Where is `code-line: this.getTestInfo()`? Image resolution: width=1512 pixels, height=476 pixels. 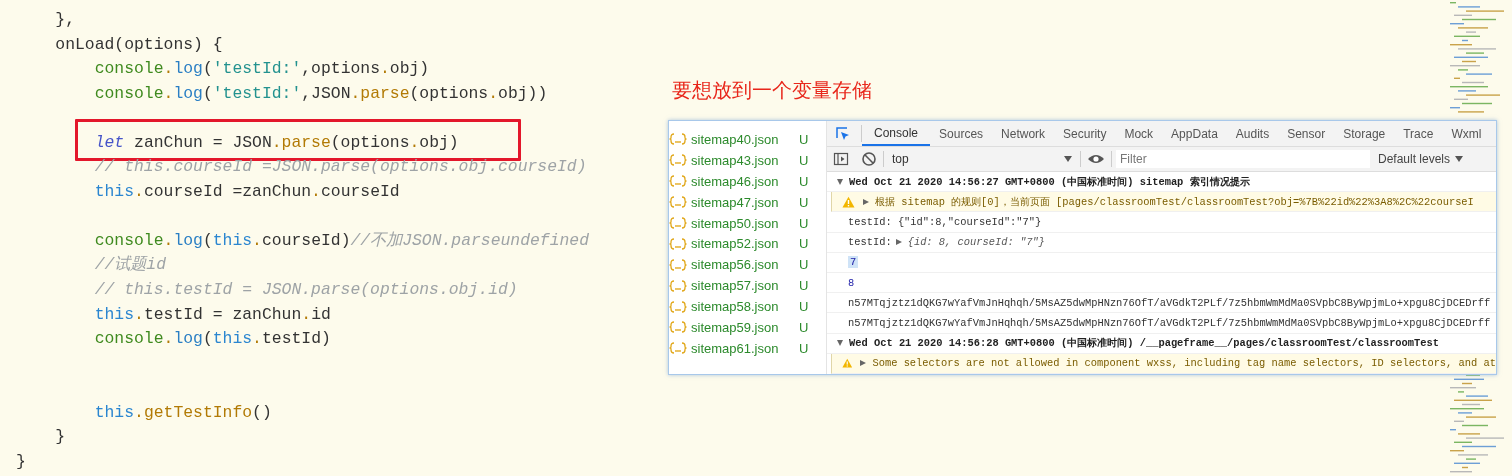
code-line: this.getTestInfo() is located at coordinates (182, 412).